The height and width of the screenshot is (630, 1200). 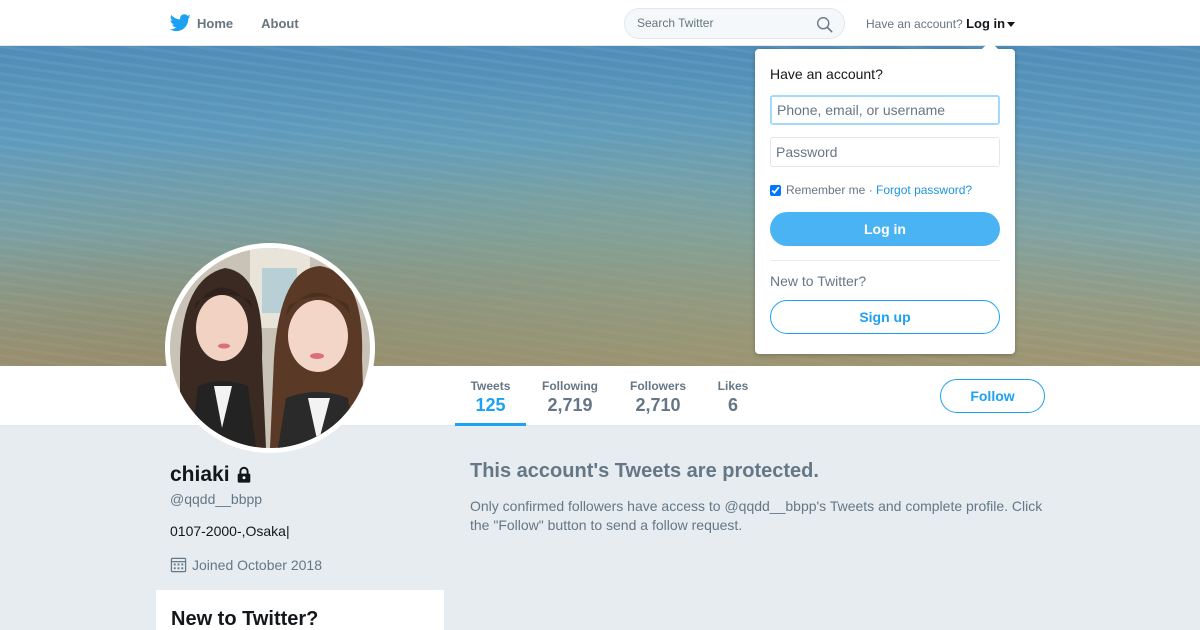 I want to click on new-to-twitter-text: New to Twitter?, so click(x=818, y=281).